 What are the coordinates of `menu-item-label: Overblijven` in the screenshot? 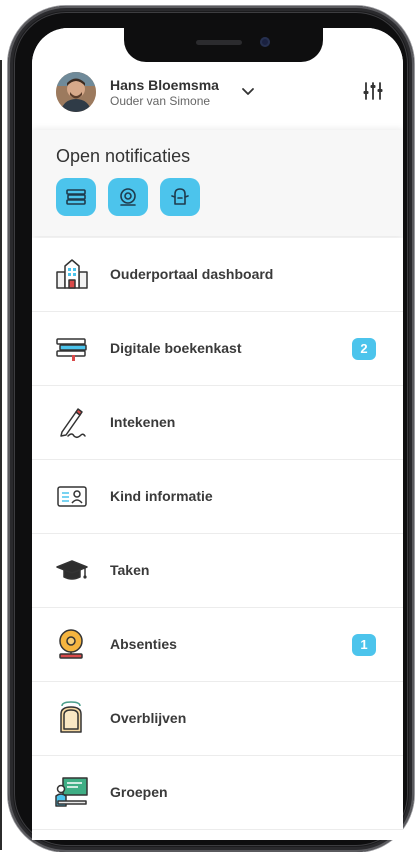 It's located at (148, 718).